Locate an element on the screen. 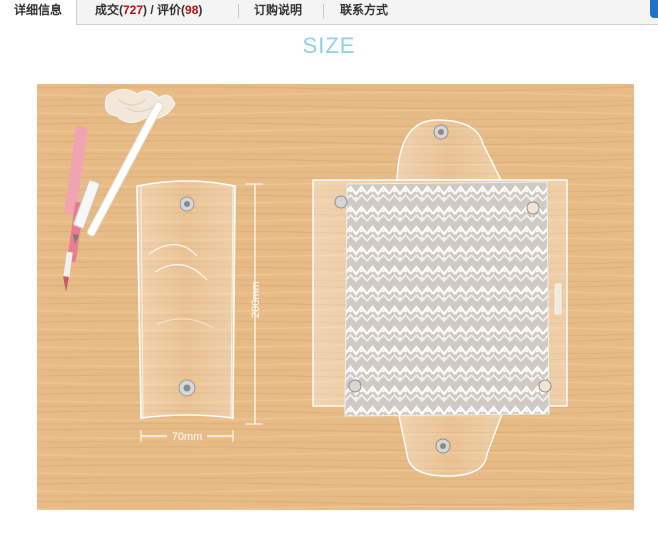 The image size is (658, 542). tab-details-label: 详细信息 is located at coordinates (37, 10).